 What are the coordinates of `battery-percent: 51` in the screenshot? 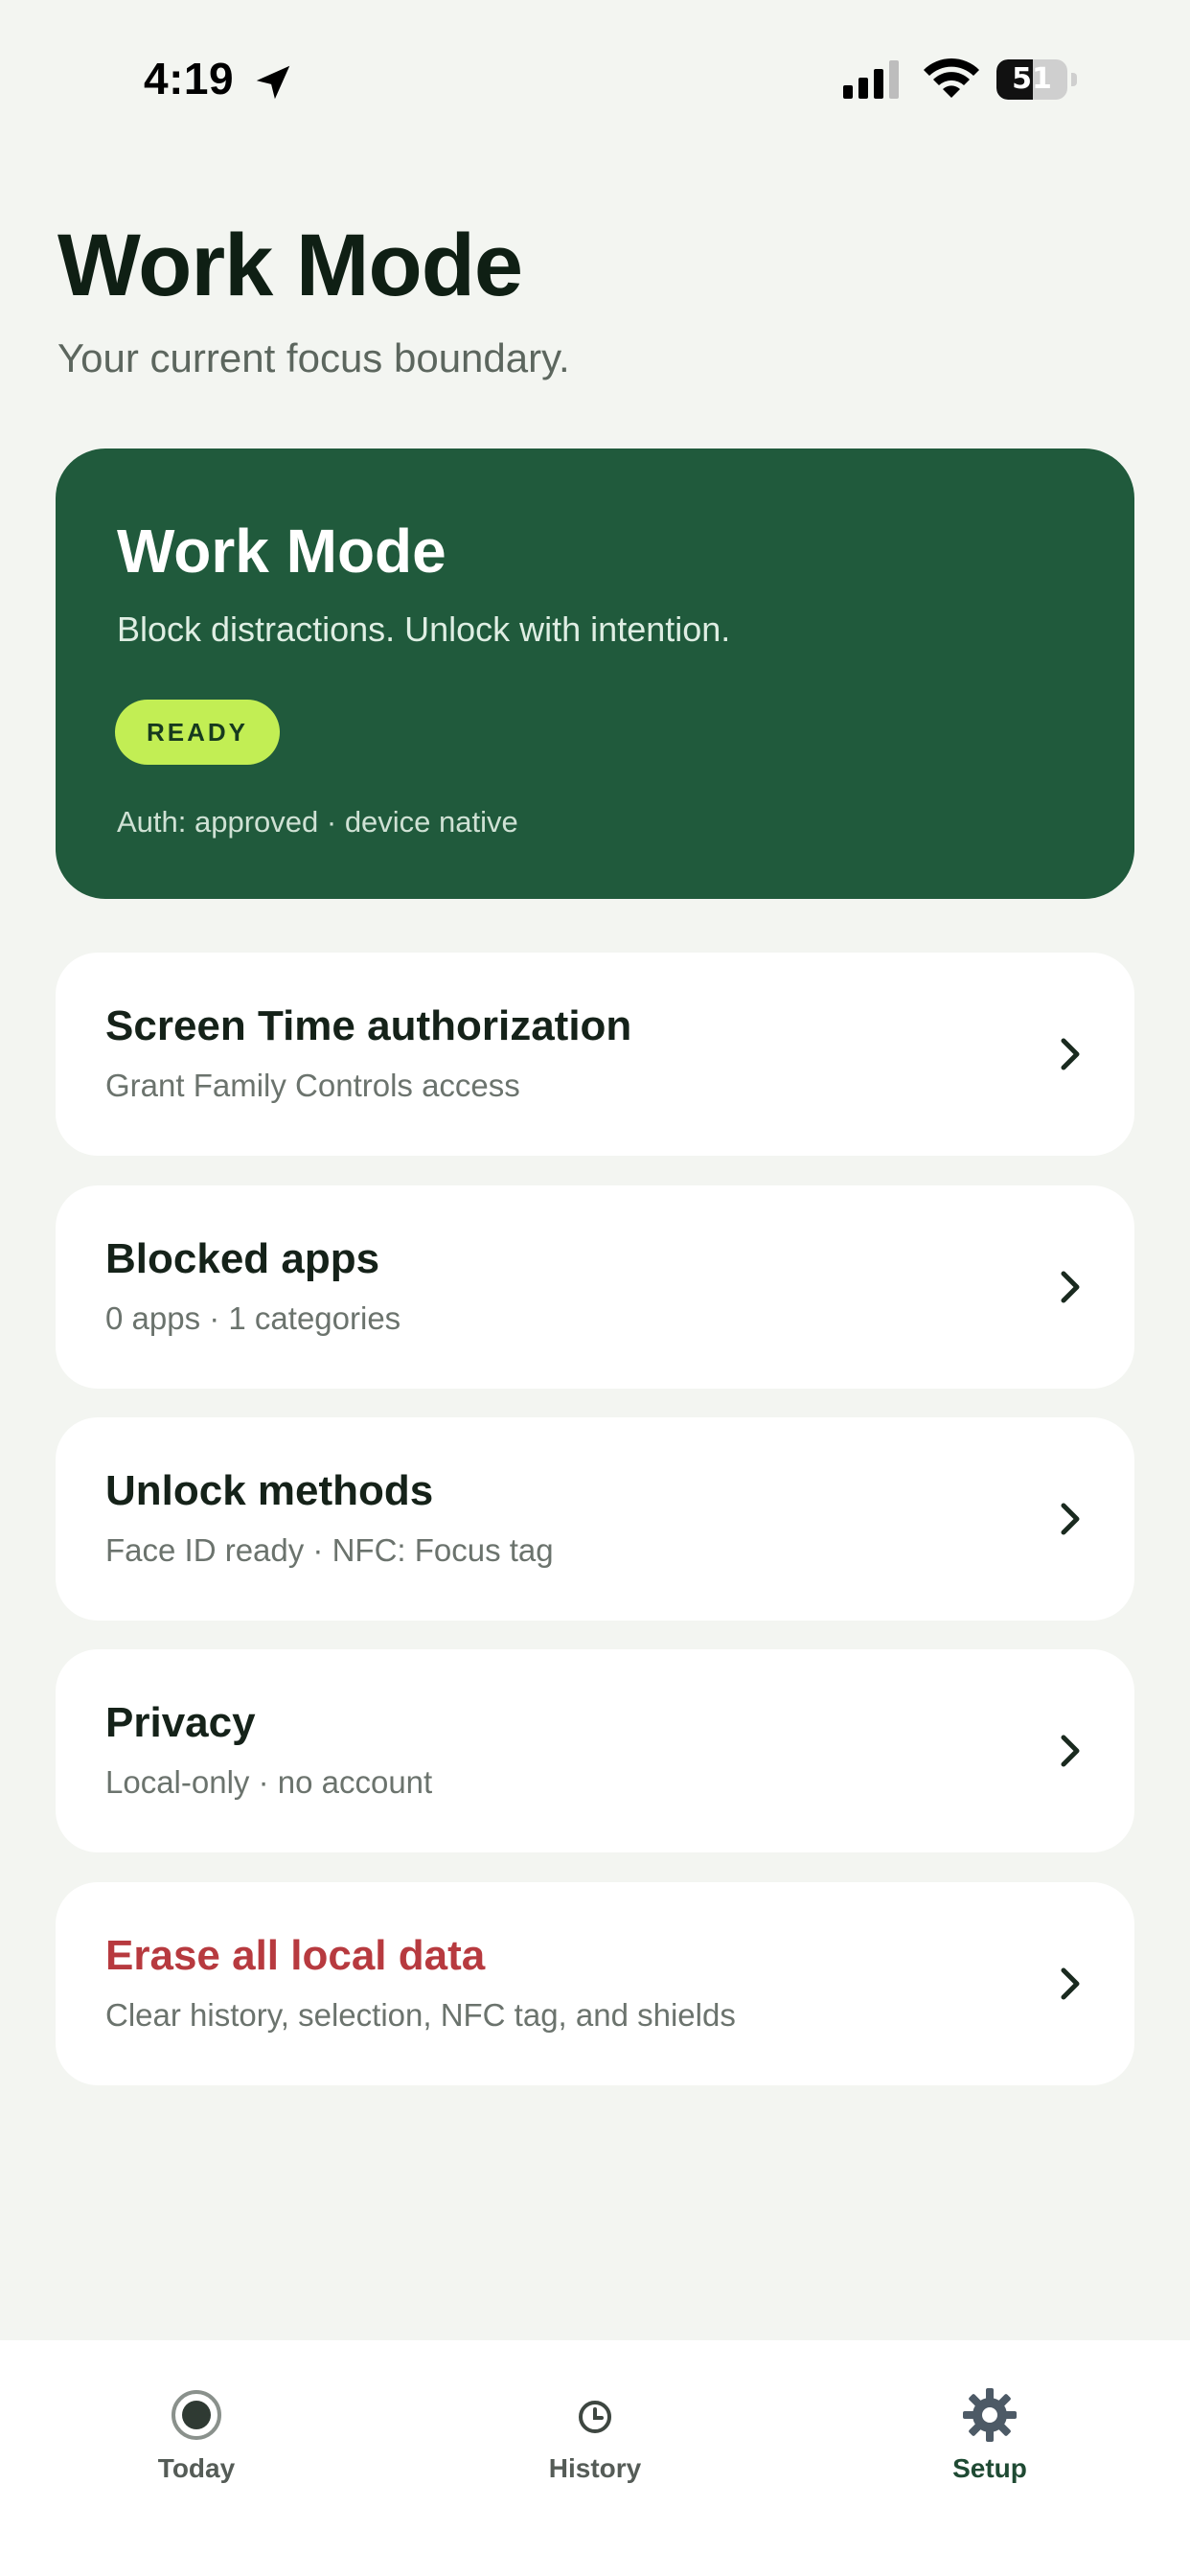 It's located at (1032, 79).